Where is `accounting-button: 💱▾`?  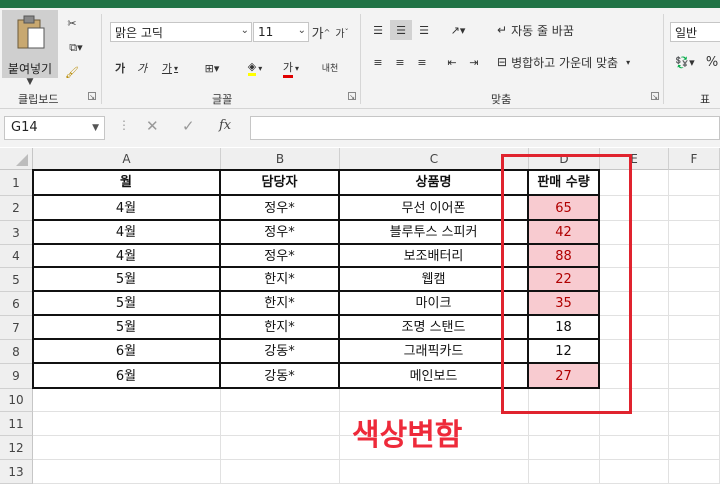 accounting-button: 💱▾ is located at coordinates (685, 62).